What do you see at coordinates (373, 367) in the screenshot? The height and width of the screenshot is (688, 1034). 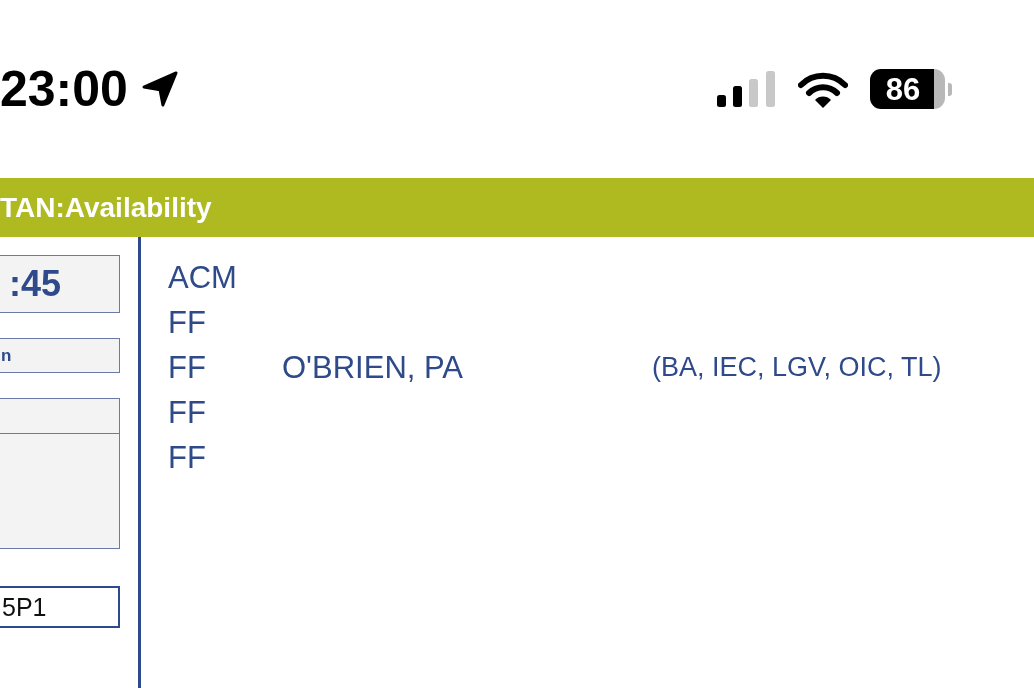 I see `person-name: O'BRIEN, PA` at bounding box center [373, 367].